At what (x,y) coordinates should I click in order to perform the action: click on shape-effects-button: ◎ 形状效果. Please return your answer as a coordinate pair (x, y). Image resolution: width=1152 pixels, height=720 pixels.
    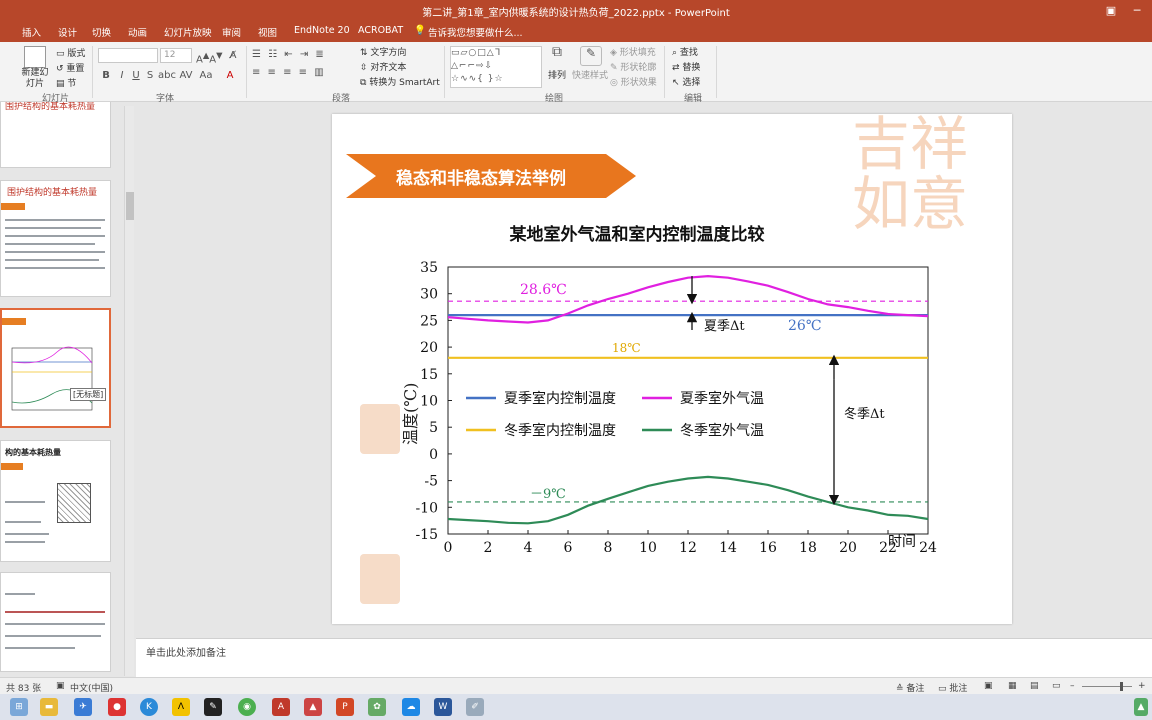
    Looking at the image, I should click on (633, 81).